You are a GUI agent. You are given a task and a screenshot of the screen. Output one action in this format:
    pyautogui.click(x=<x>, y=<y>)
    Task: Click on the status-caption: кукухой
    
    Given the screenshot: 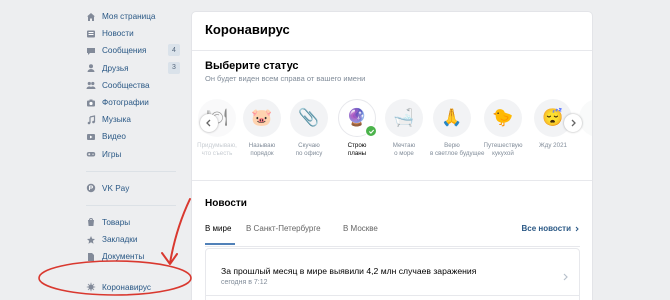 What is the action you would take?
    pyautogui.click(x=503, y=153)
    